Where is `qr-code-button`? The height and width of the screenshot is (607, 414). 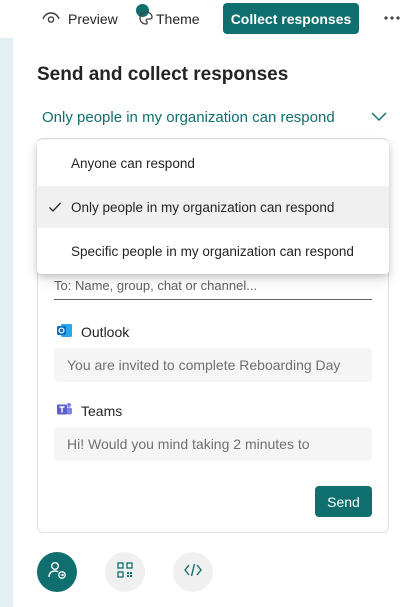 qr-code-button is located at coordinates (125, 572).